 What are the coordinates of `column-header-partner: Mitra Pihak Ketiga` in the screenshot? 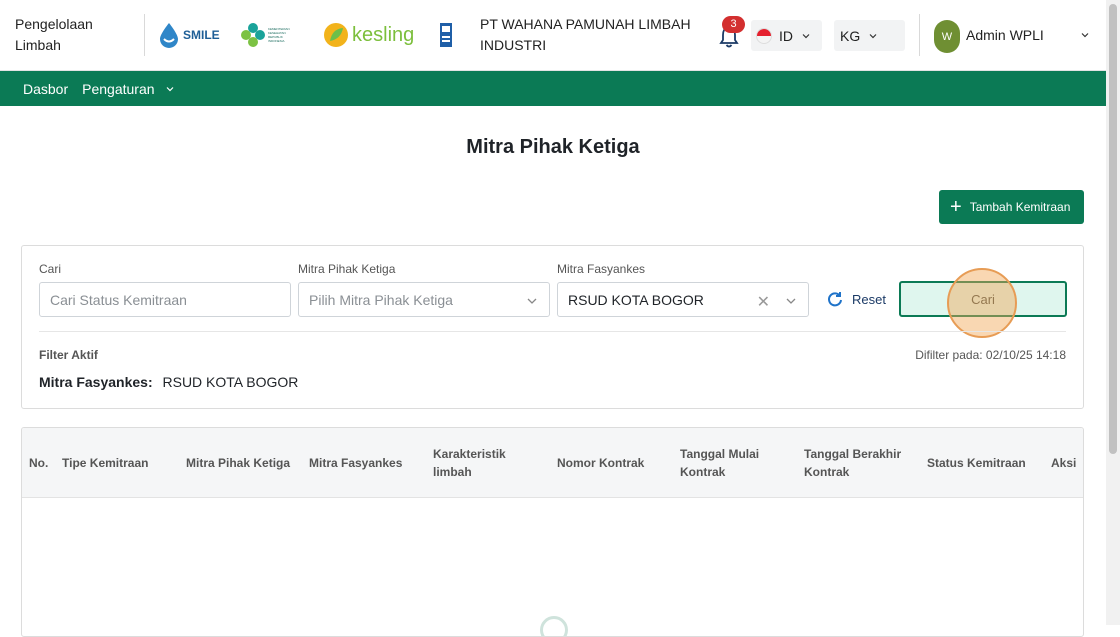 It's located at (238, 463).